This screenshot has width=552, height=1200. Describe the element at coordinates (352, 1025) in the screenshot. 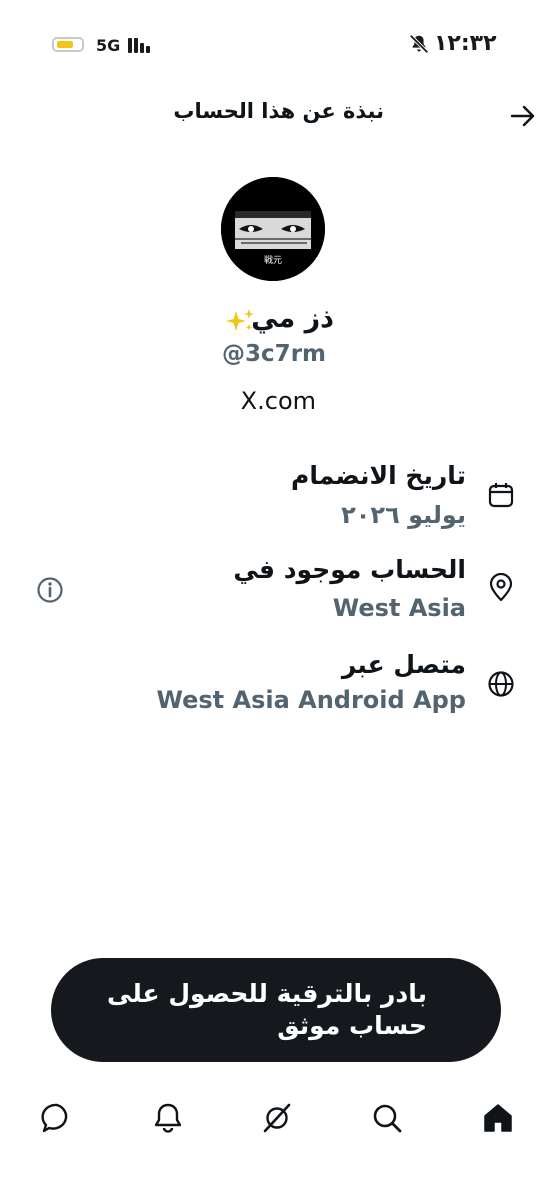

I see `upgrade-label-line2: حساب موثق` at that location.